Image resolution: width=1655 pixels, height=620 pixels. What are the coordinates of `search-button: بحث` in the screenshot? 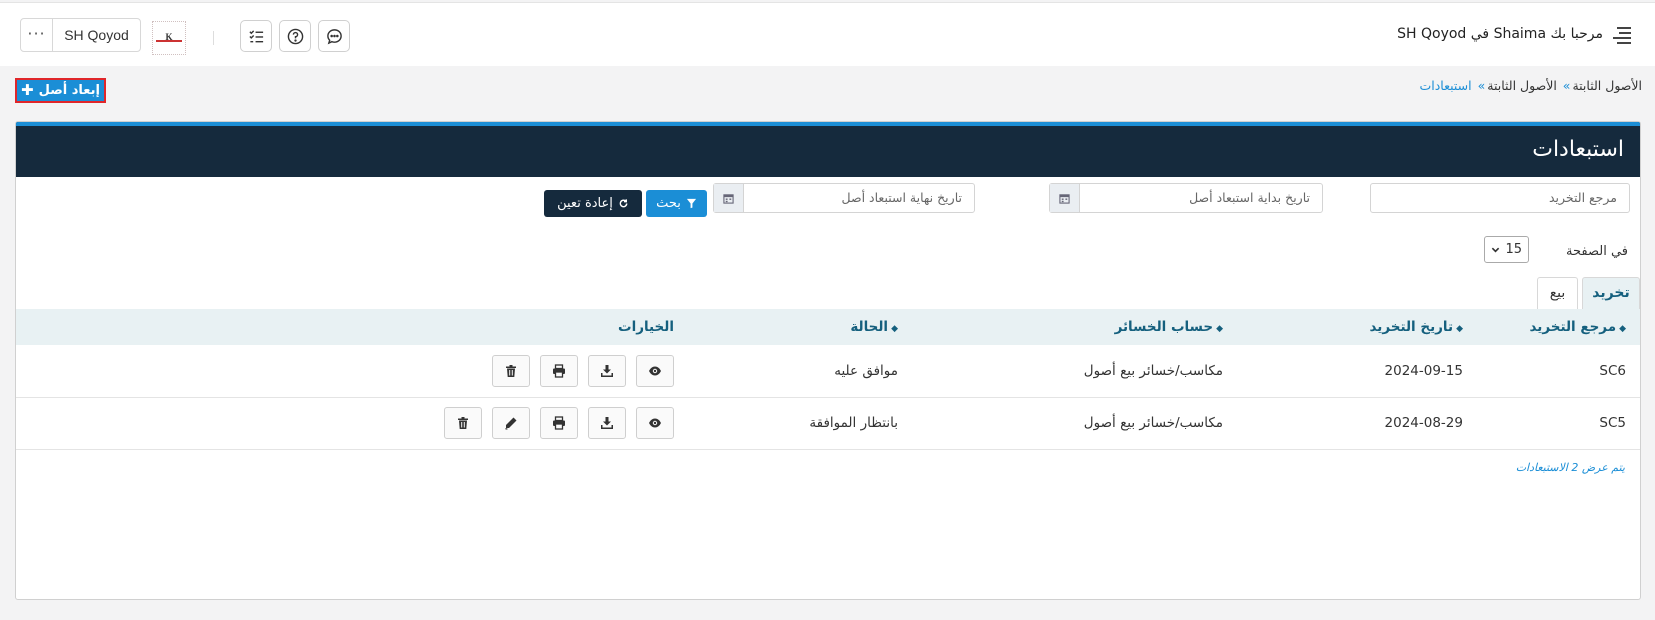 It's located at (676, 203).